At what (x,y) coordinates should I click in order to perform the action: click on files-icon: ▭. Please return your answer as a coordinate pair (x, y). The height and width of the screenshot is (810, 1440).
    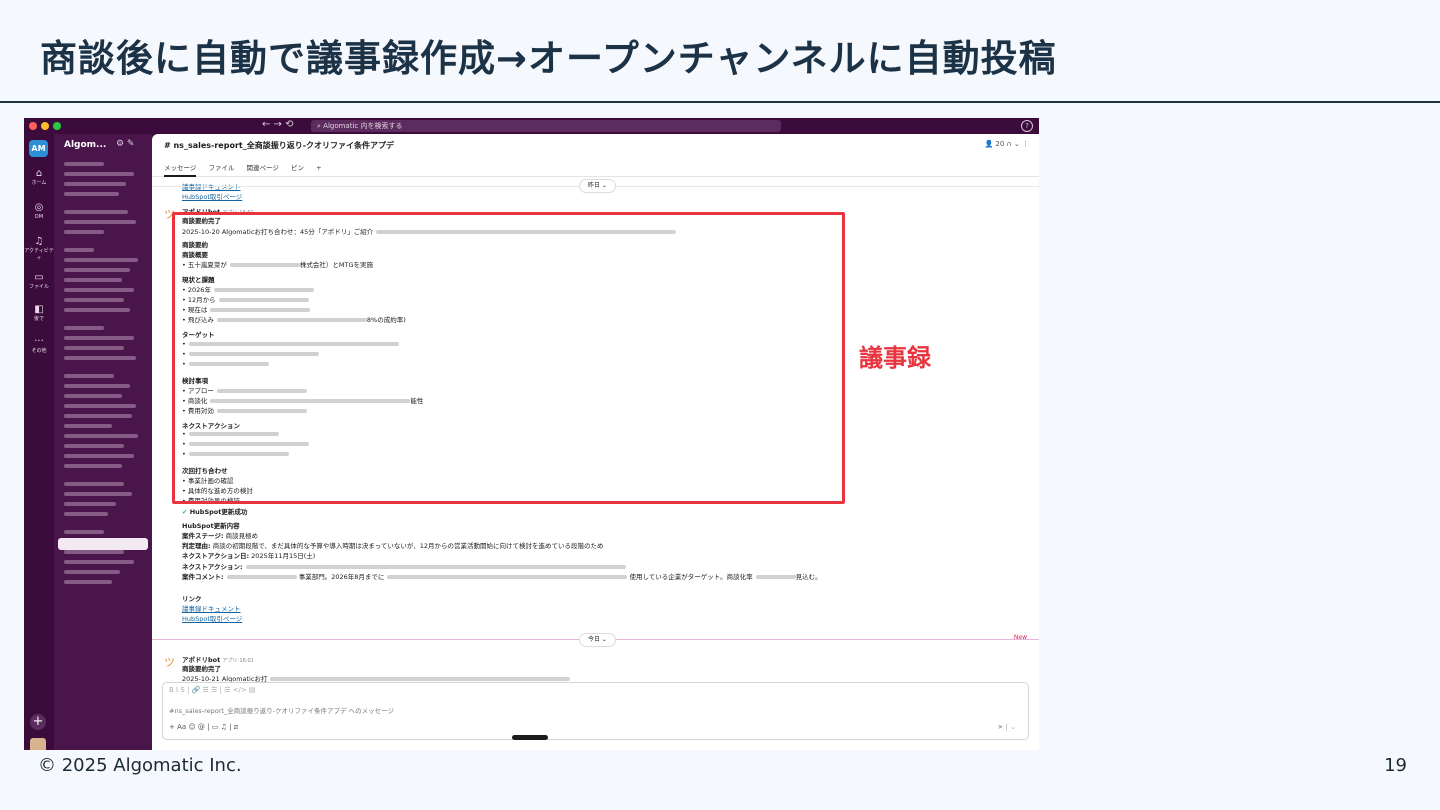
    Looking at the image, I should click on (39, 277).